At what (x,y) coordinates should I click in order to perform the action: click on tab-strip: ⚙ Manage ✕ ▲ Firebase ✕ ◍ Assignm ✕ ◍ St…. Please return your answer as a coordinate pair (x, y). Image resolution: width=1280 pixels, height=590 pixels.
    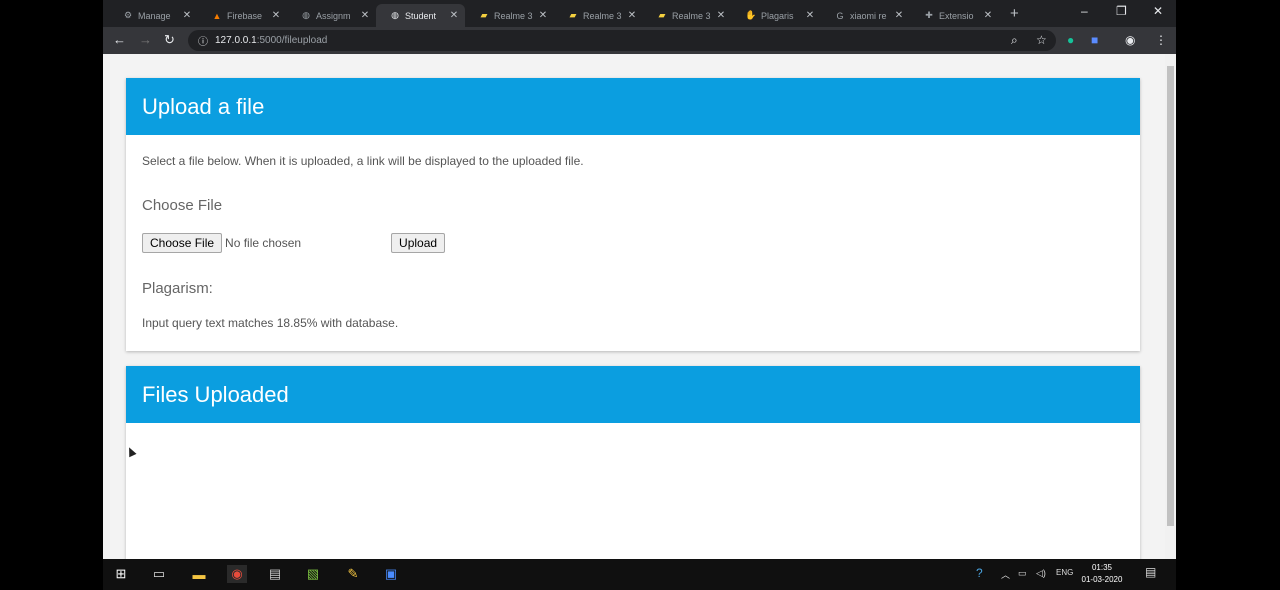
    Looking at the image, I should click on (639, 13).